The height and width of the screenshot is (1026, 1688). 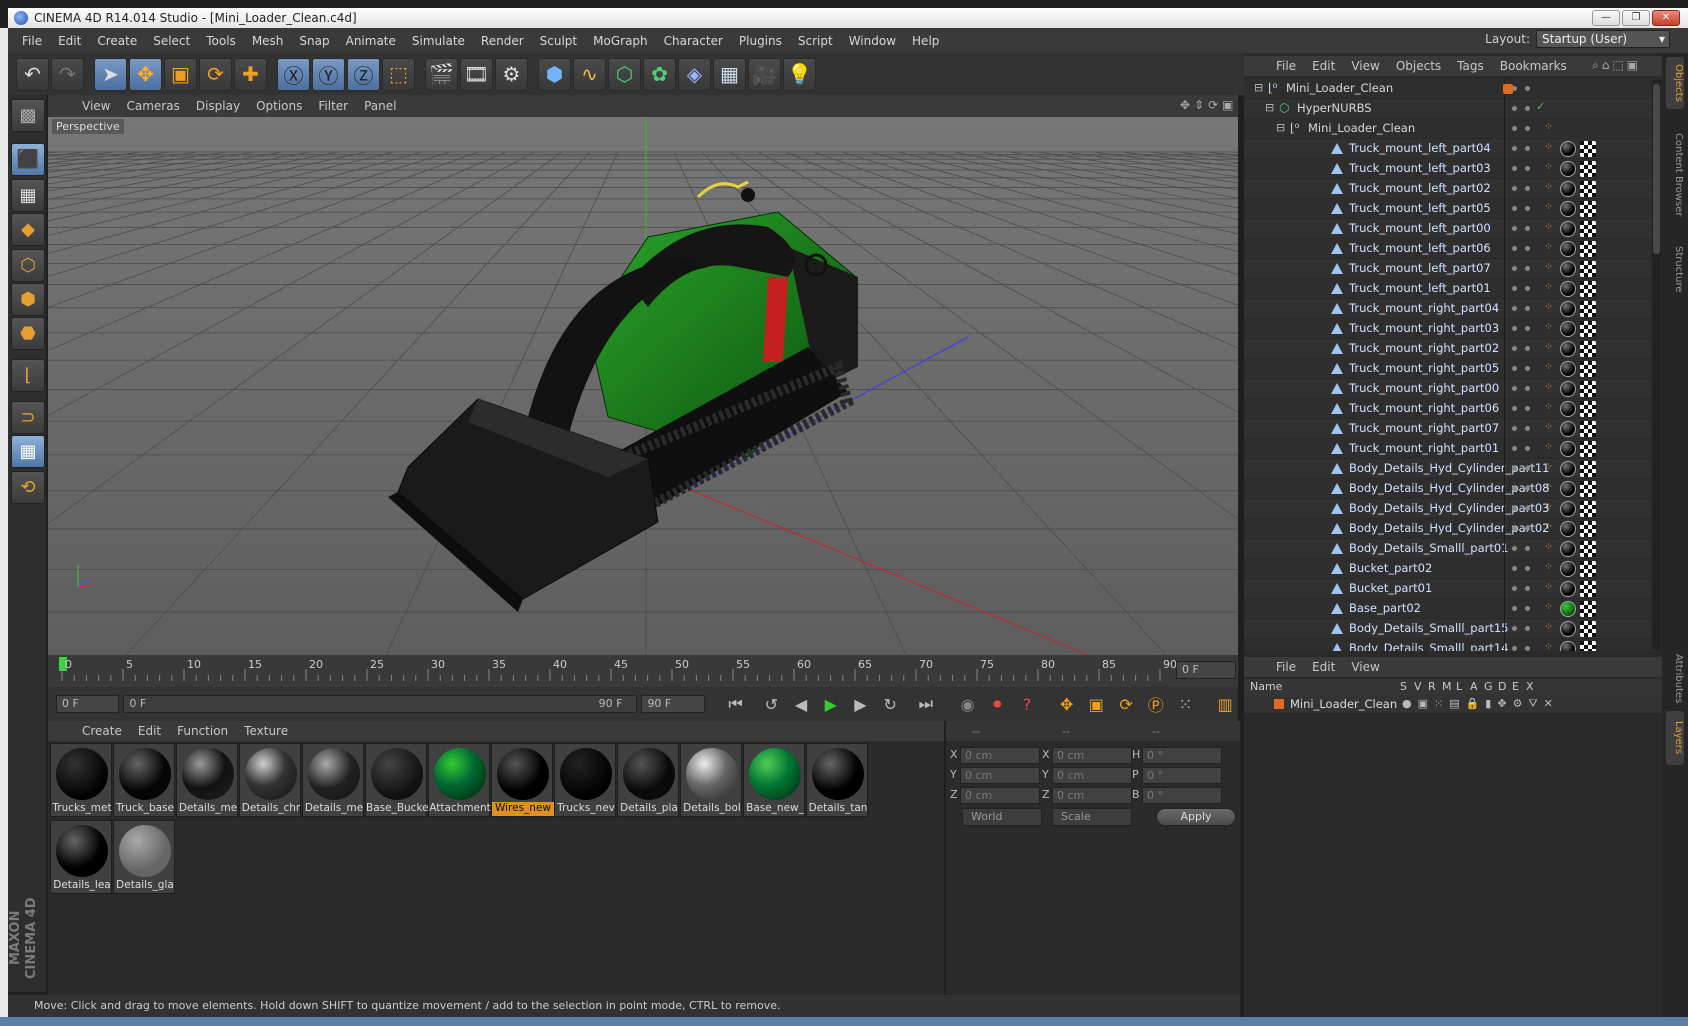 What do you see at coordinates (271, 809) in the screenshot?
I see `material-name: Details_chr` at bounding box center [271, 809].